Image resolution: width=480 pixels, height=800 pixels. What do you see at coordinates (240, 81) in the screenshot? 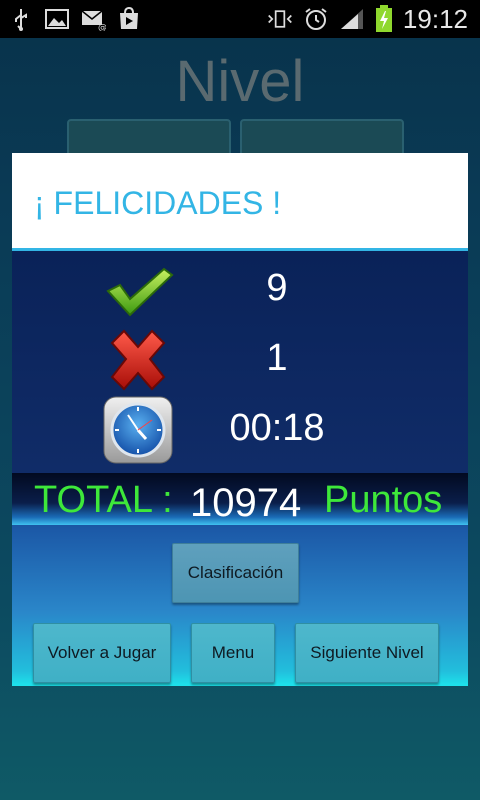
I see `level-title: Nivel` at bounding box center [240, 81].